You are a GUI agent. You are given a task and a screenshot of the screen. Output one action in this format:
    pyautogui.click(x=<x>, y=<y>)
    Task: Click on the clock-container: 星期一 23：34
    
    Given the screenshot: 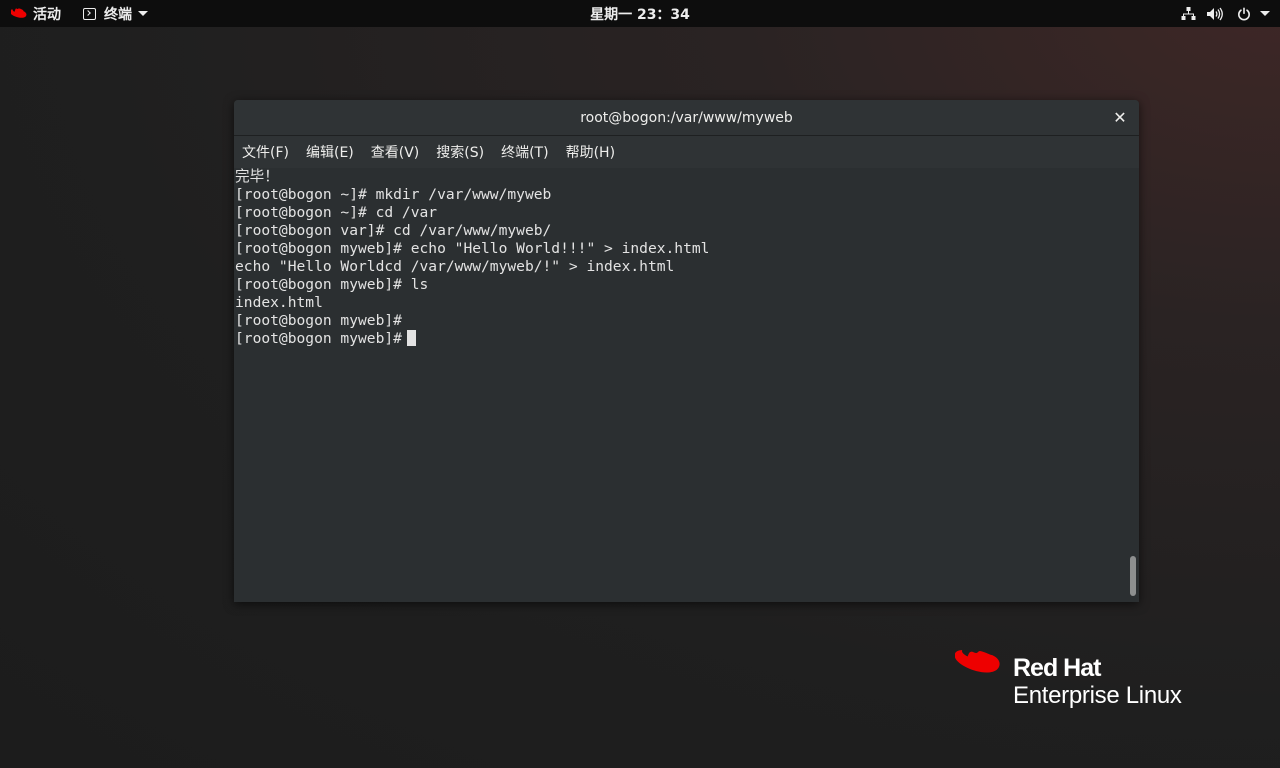 What is the action you would take?
    pyautogui.click(x=640, y=13)
    